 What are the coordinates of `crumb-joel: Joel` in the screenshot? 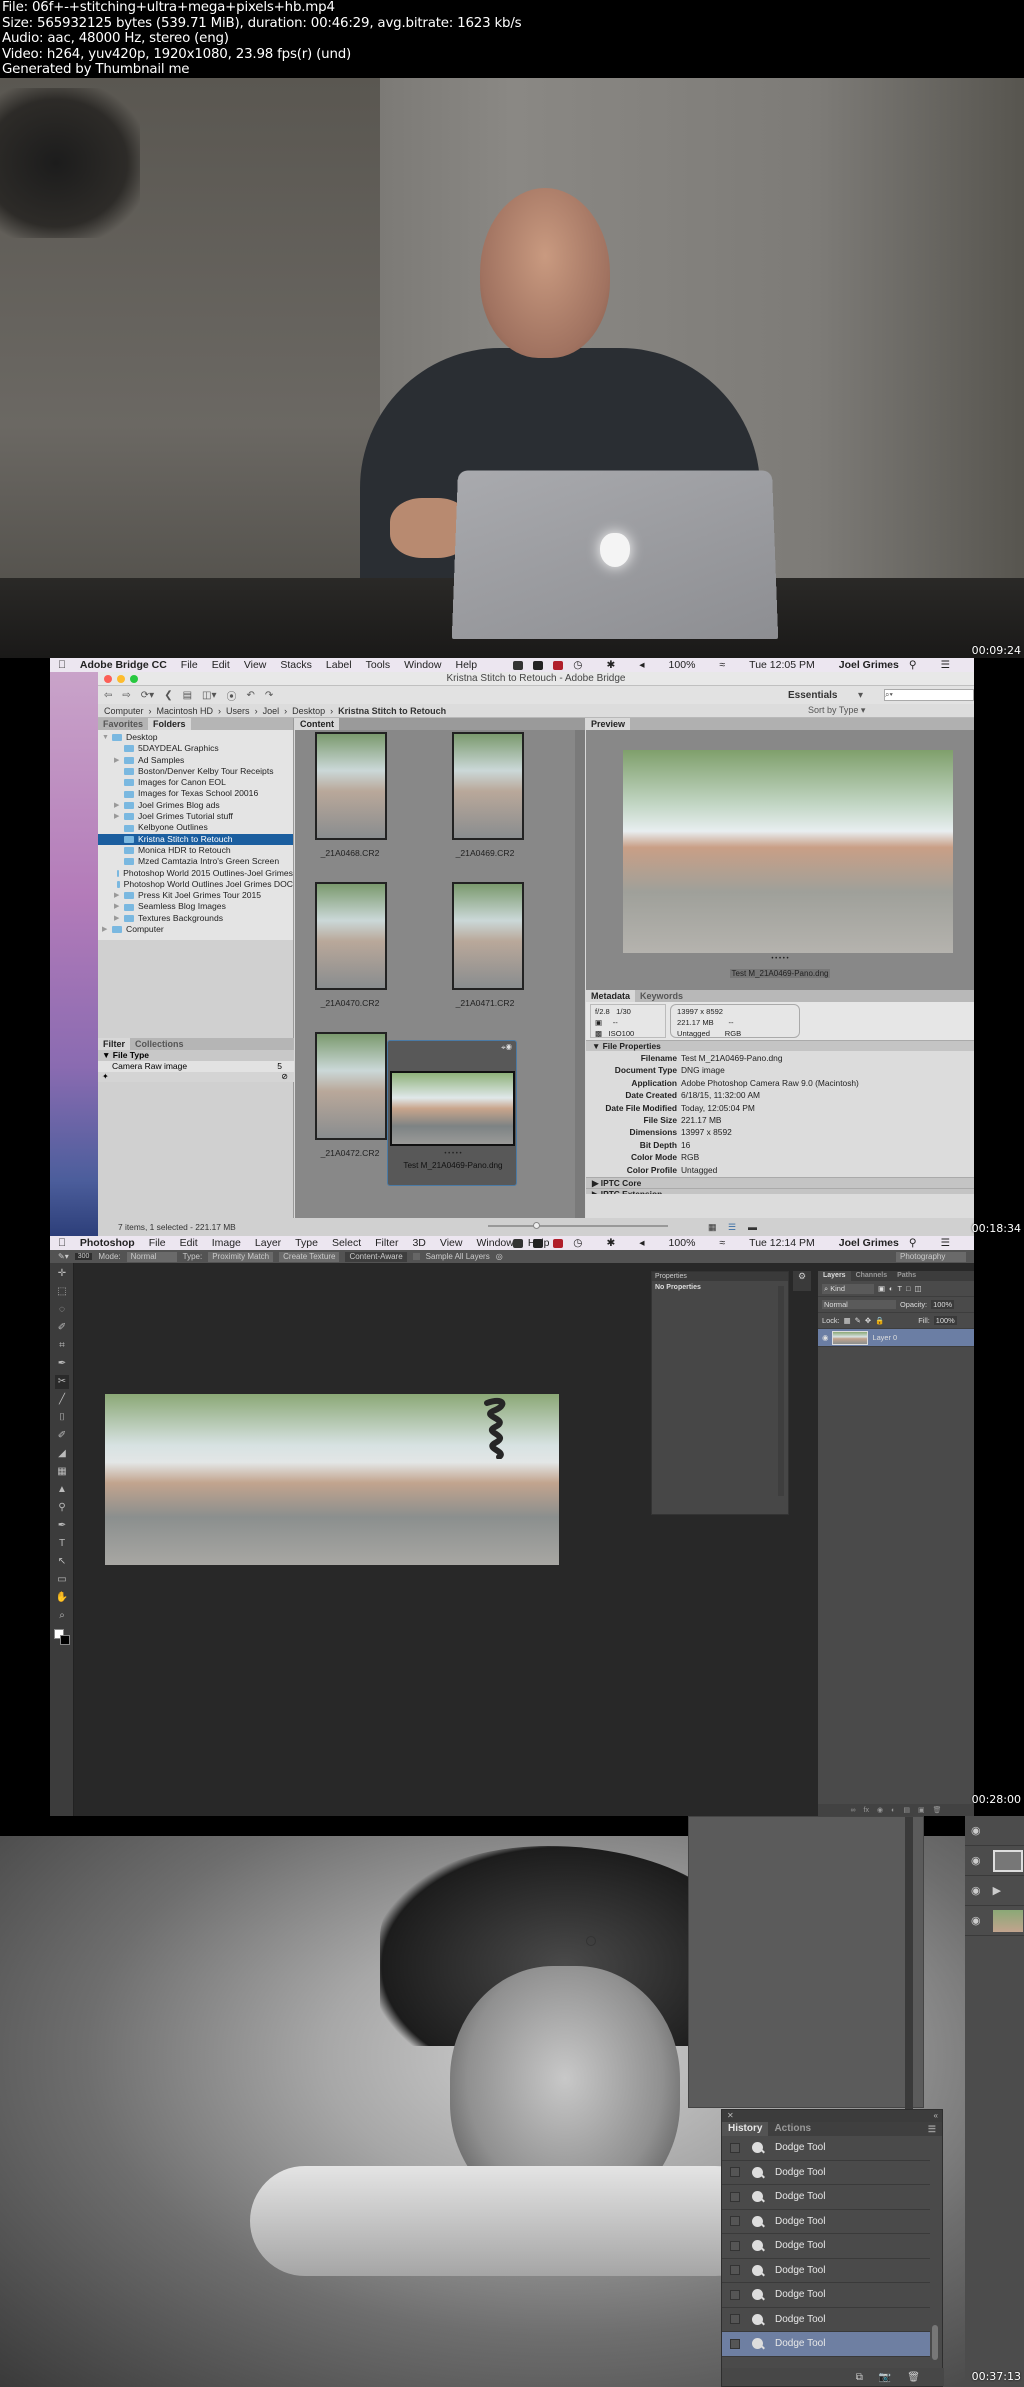 It's located at (271, 711).